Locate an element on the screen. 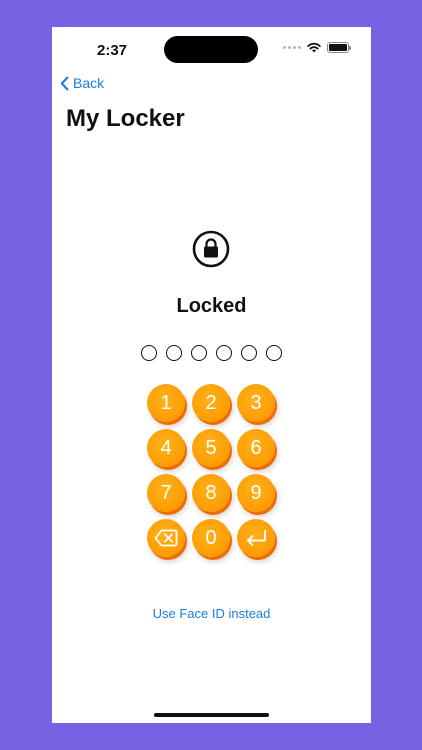 The image size is (422, 750). key-delete-button is located at coordinates (166, 538).